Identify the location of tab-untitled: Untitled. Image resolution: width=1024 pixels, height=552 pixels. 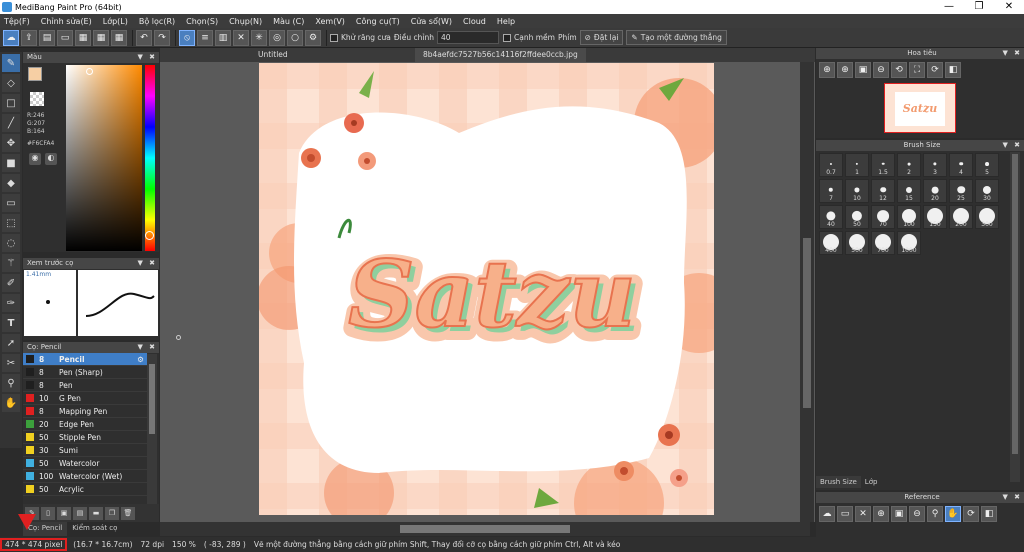
(273, 55).